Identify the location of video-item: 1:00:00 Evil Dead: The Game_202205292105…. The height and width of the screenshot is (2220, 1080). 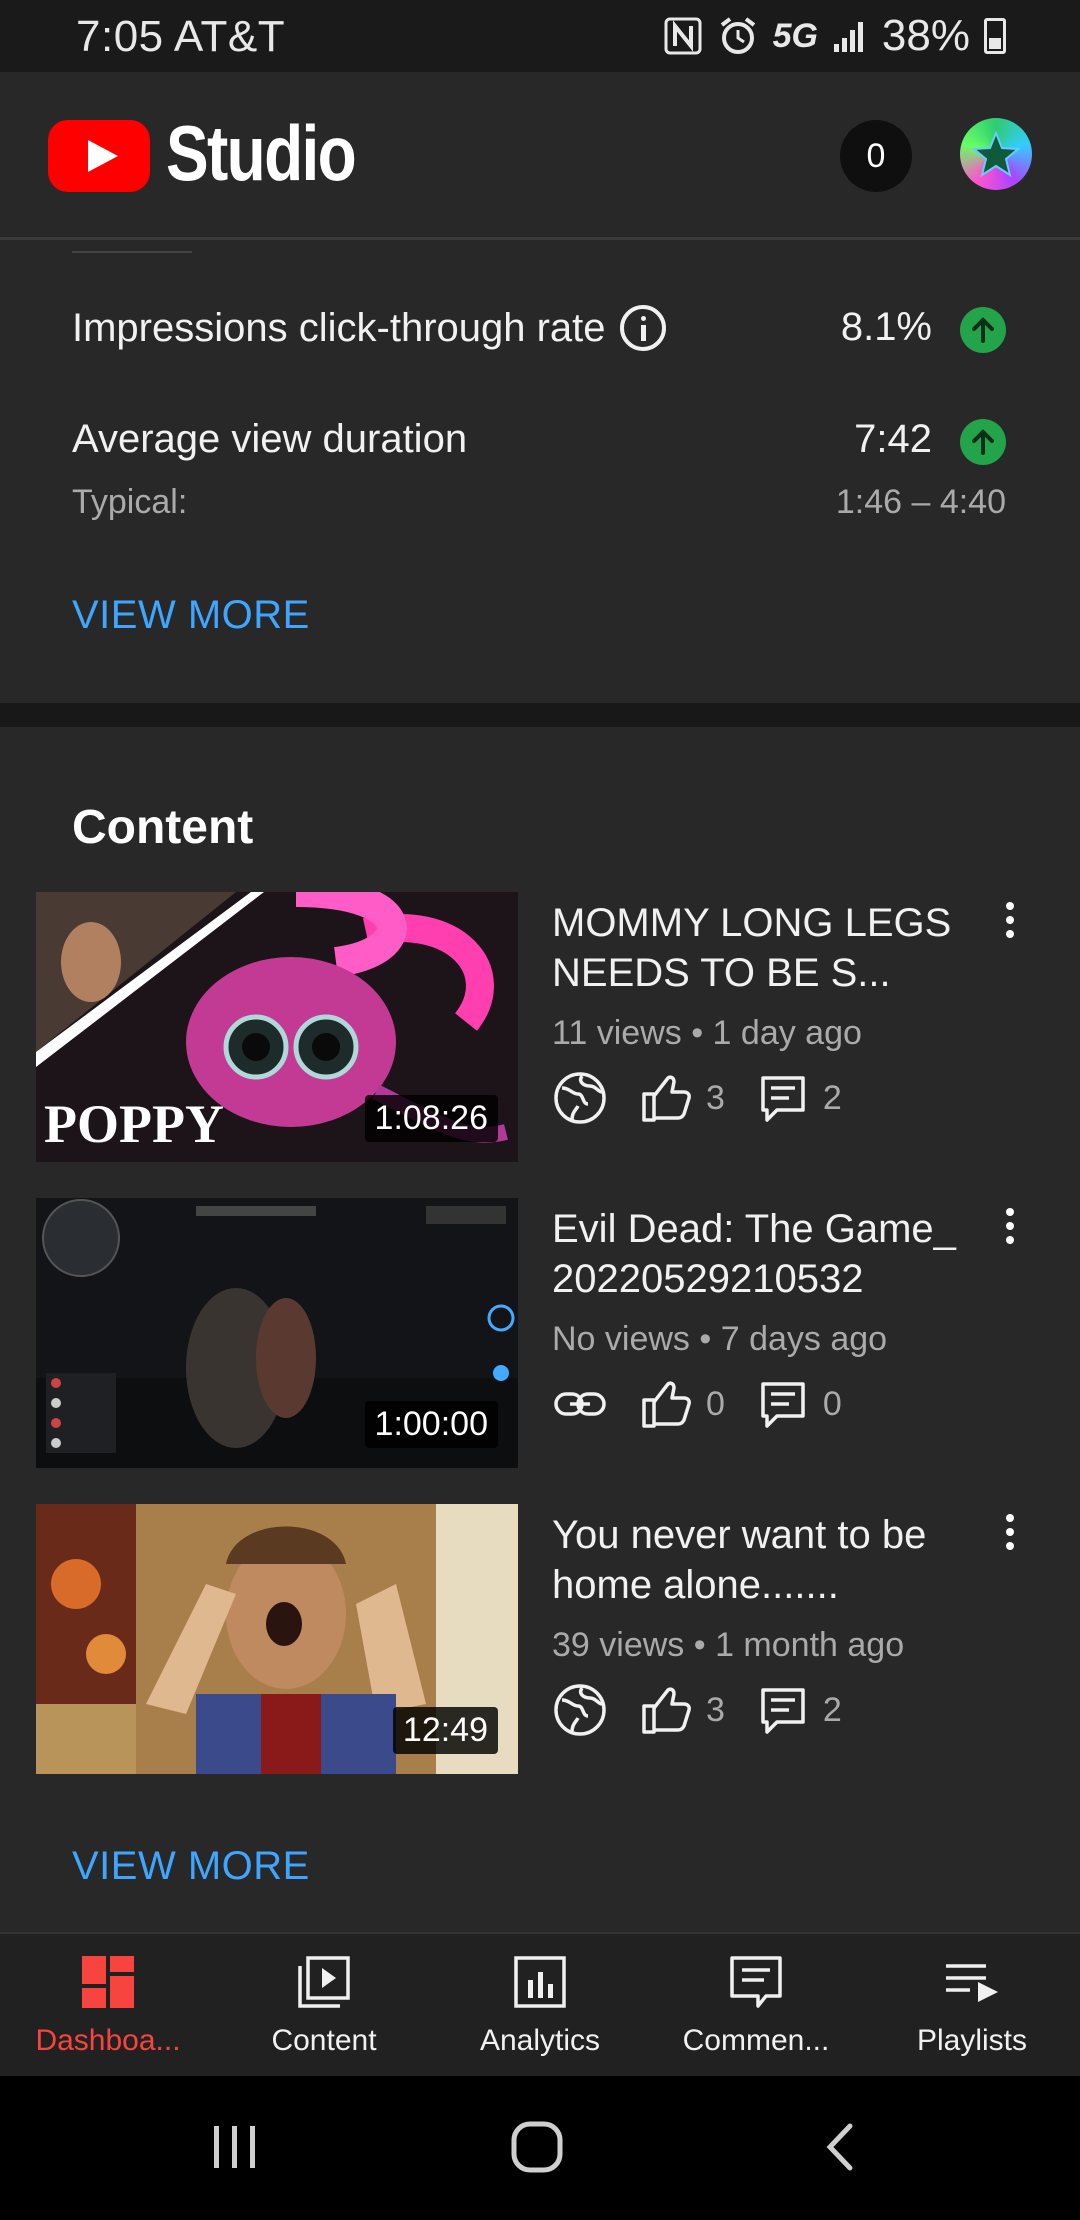
(541, 1333).